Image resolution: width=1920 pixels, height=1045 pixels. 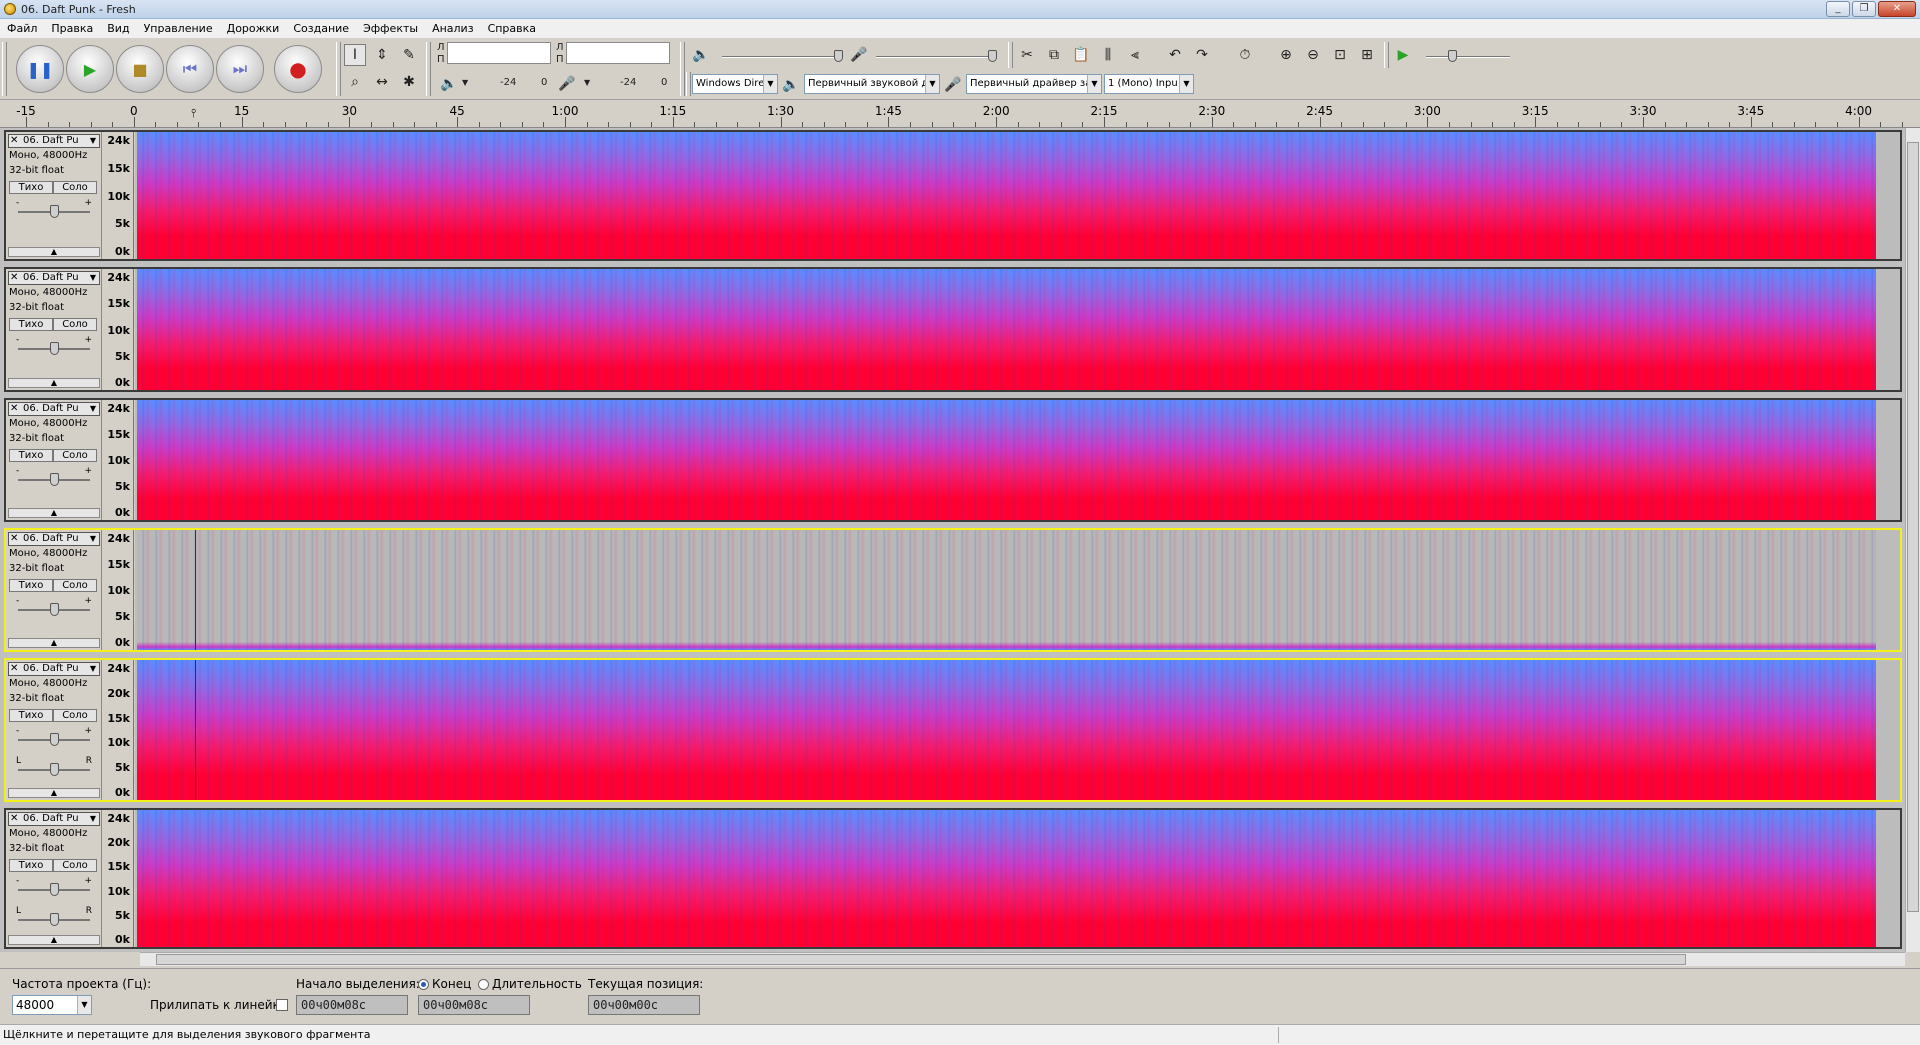 I want to click on microphone-icon: 🎤, so click(x=567, y=84).